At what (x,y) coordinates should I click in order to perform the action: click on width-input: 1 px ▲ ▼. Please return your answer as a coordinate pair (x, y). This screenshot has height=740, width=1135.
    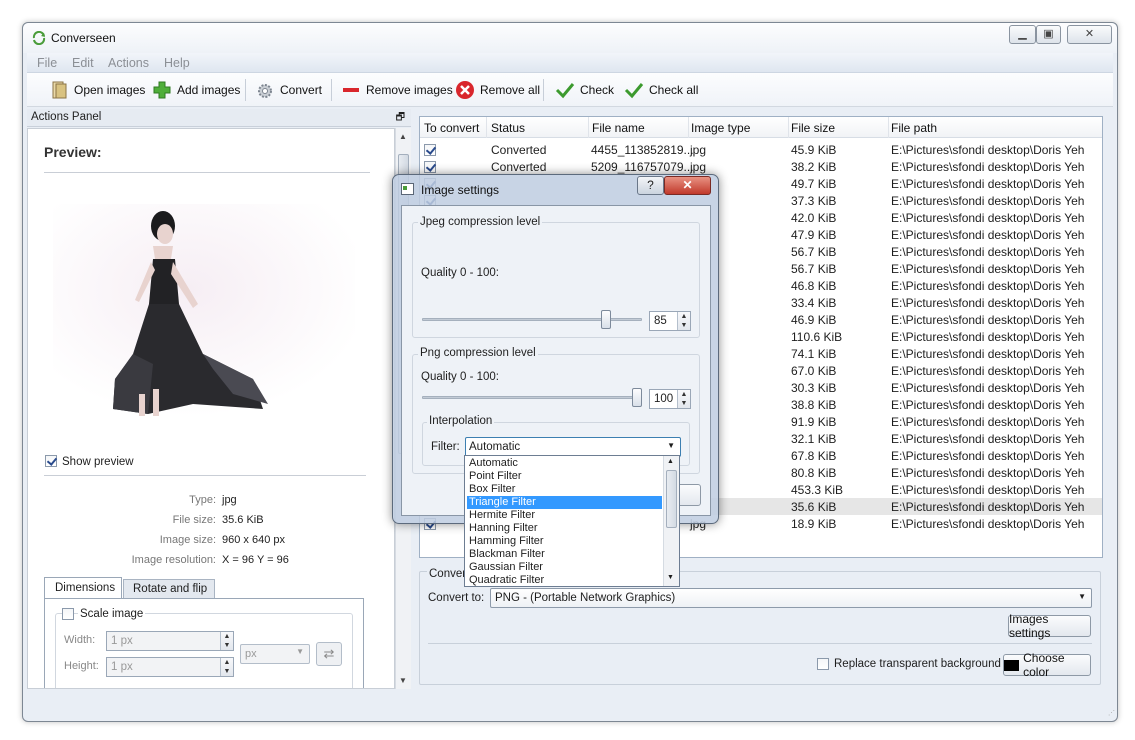
    Looking at the image, I should click on (170, 641).